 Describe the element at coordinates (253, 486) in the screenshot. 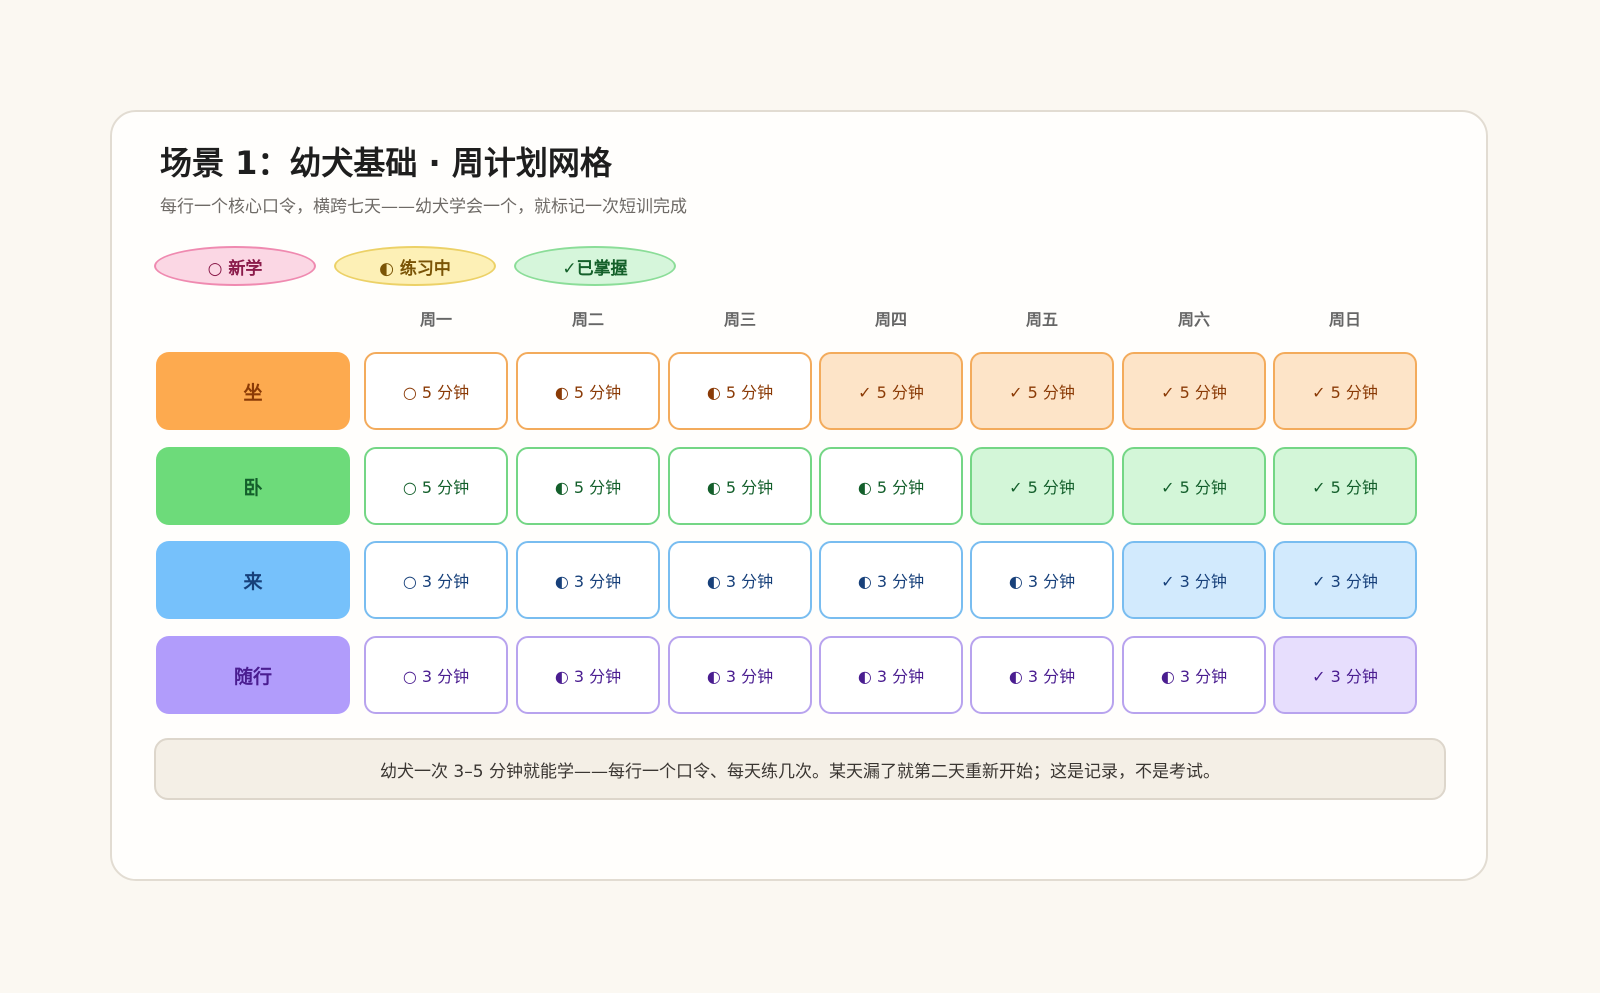

I see `command-label-2: 卧` at that location.